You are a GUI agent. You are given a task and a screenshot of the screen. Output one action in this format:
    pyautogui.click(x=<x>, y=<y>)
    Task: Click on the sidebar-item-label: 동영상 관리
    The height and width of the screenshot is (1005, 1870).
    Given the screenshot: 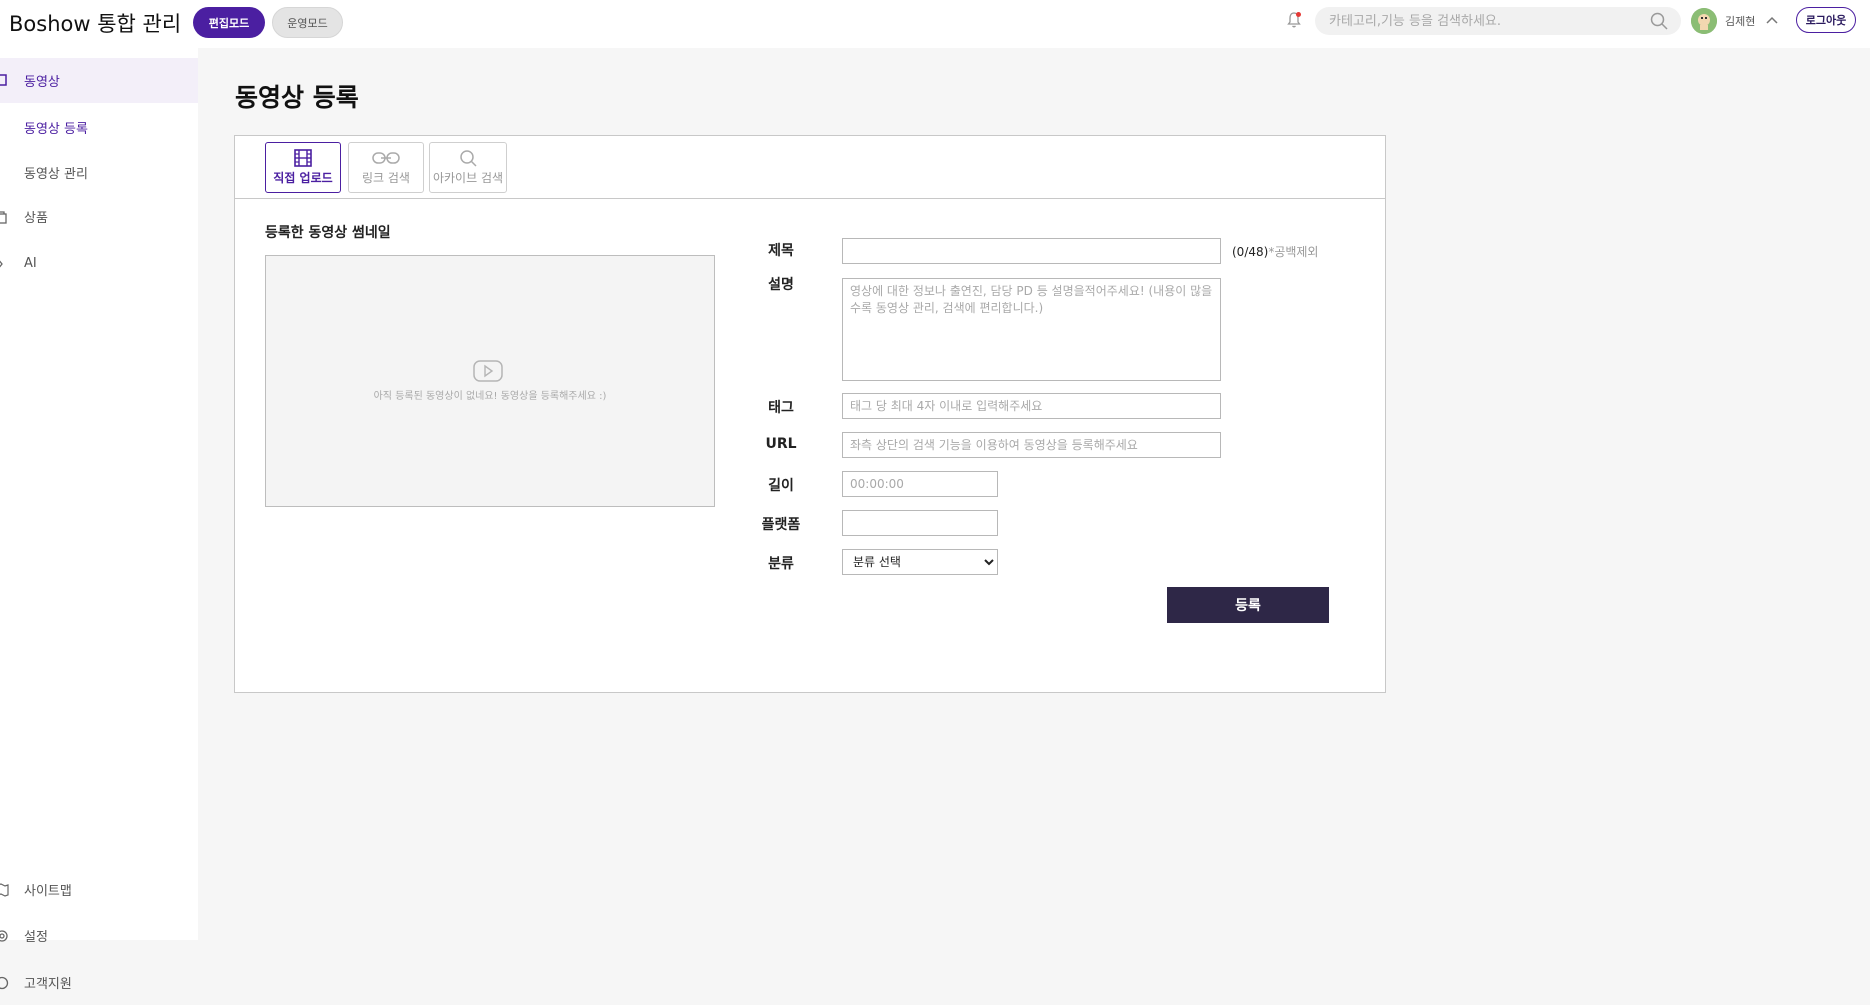 What is the action you would take?
    pyautogui.click(x=56, y=174)
    